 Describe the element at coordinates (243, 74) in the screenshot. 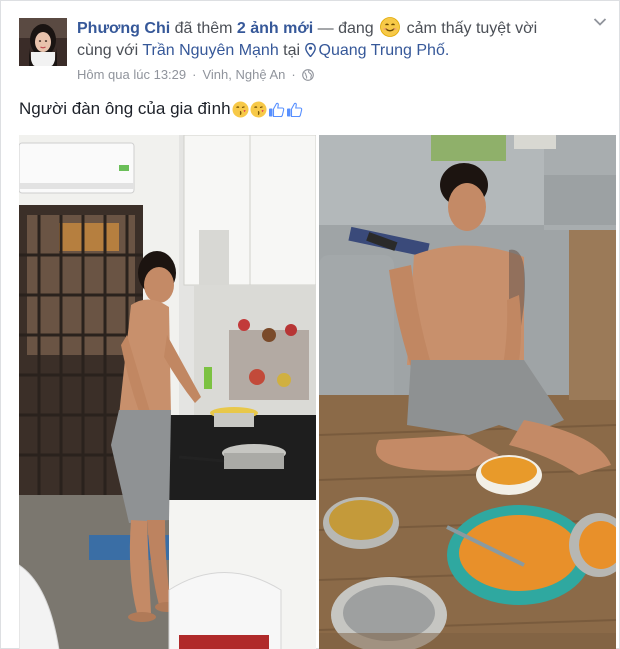

I see `post-place: Vinh, Nghệ An` at that location.